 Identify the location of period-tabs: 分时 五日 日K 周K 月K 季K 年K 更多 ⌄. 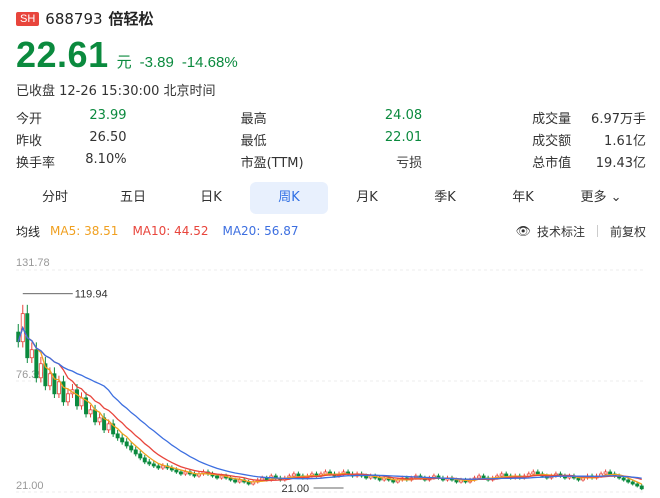
(331, 198).